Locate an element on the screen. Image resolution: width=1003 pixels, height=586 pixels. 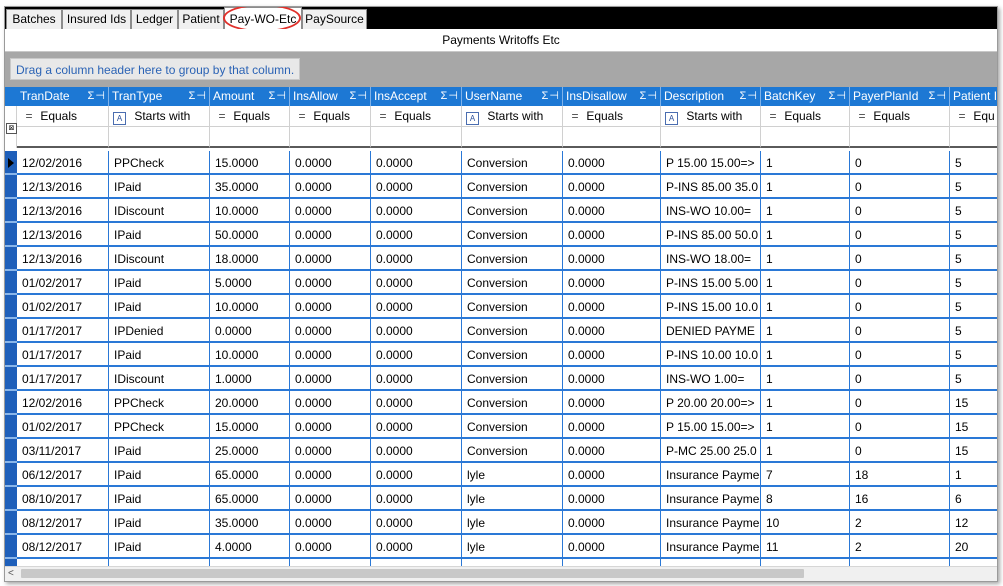
tab-patient: Patient is located at coordinates (201, 19).